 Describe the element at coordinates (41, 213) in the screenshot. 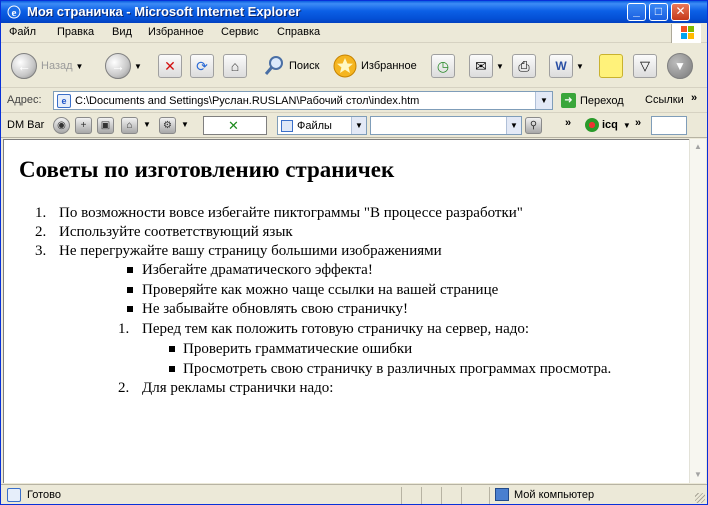

I see `ol-number-1: 1.` at that location.